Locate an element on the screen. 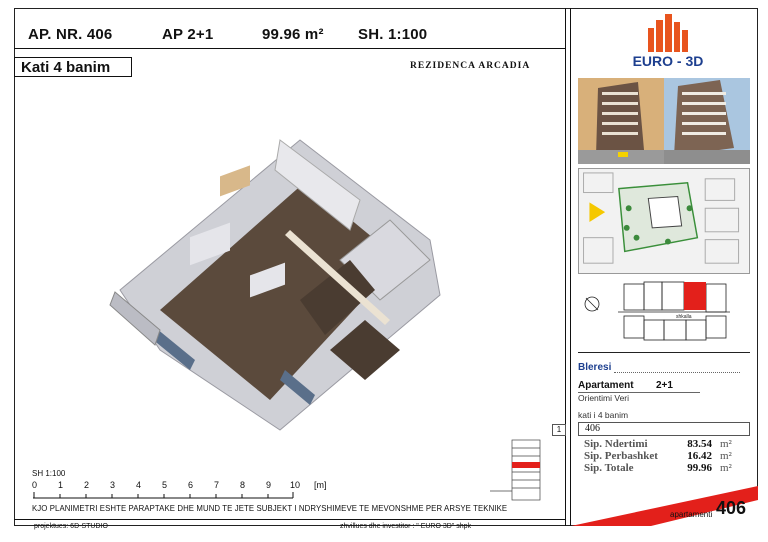 The image size is (768, 542). tick-label: 8 is located at coordinates (243, 485).